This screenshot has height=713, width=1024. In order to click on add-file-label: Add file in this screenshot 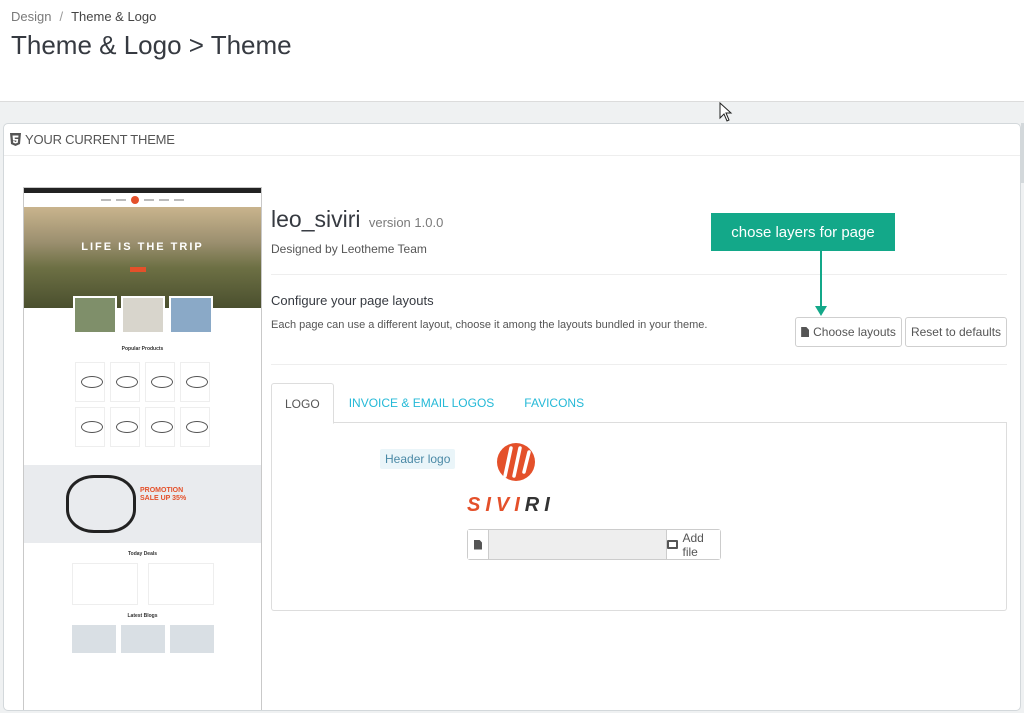, I will do `click(693, 544)`.